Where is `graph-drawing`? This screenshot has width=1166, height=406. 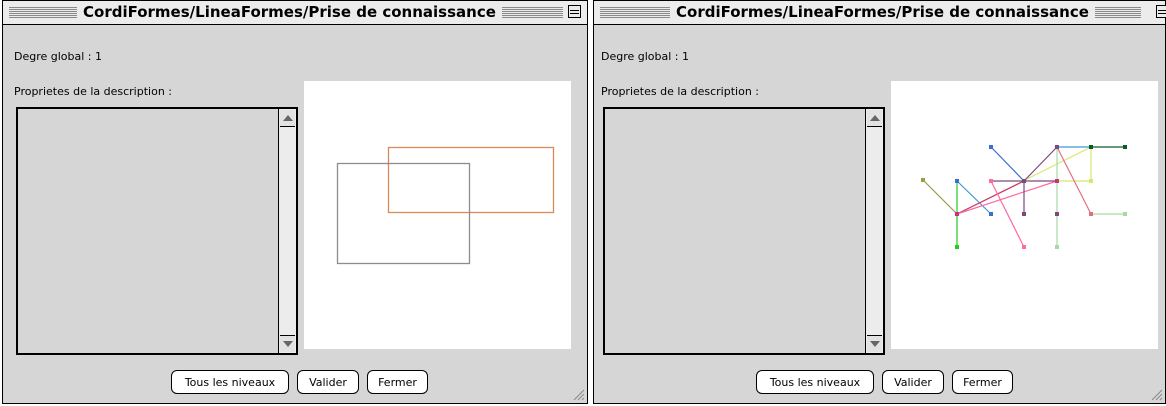 graph-drawing is located at coordinates (1024, 197).